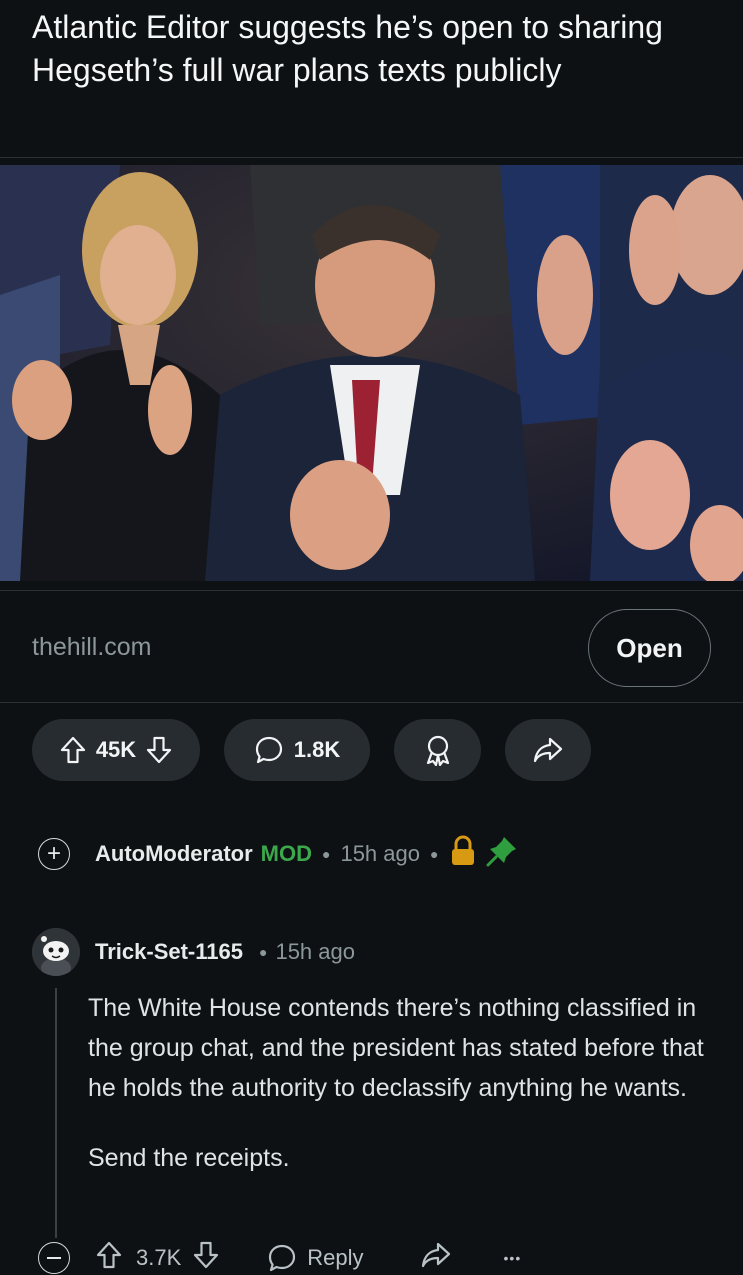 The width and height of the screenshot is (743, 1275). Describe the element at coordinates (463, 854) in the screenshot. I see `lock-icon` at that location.